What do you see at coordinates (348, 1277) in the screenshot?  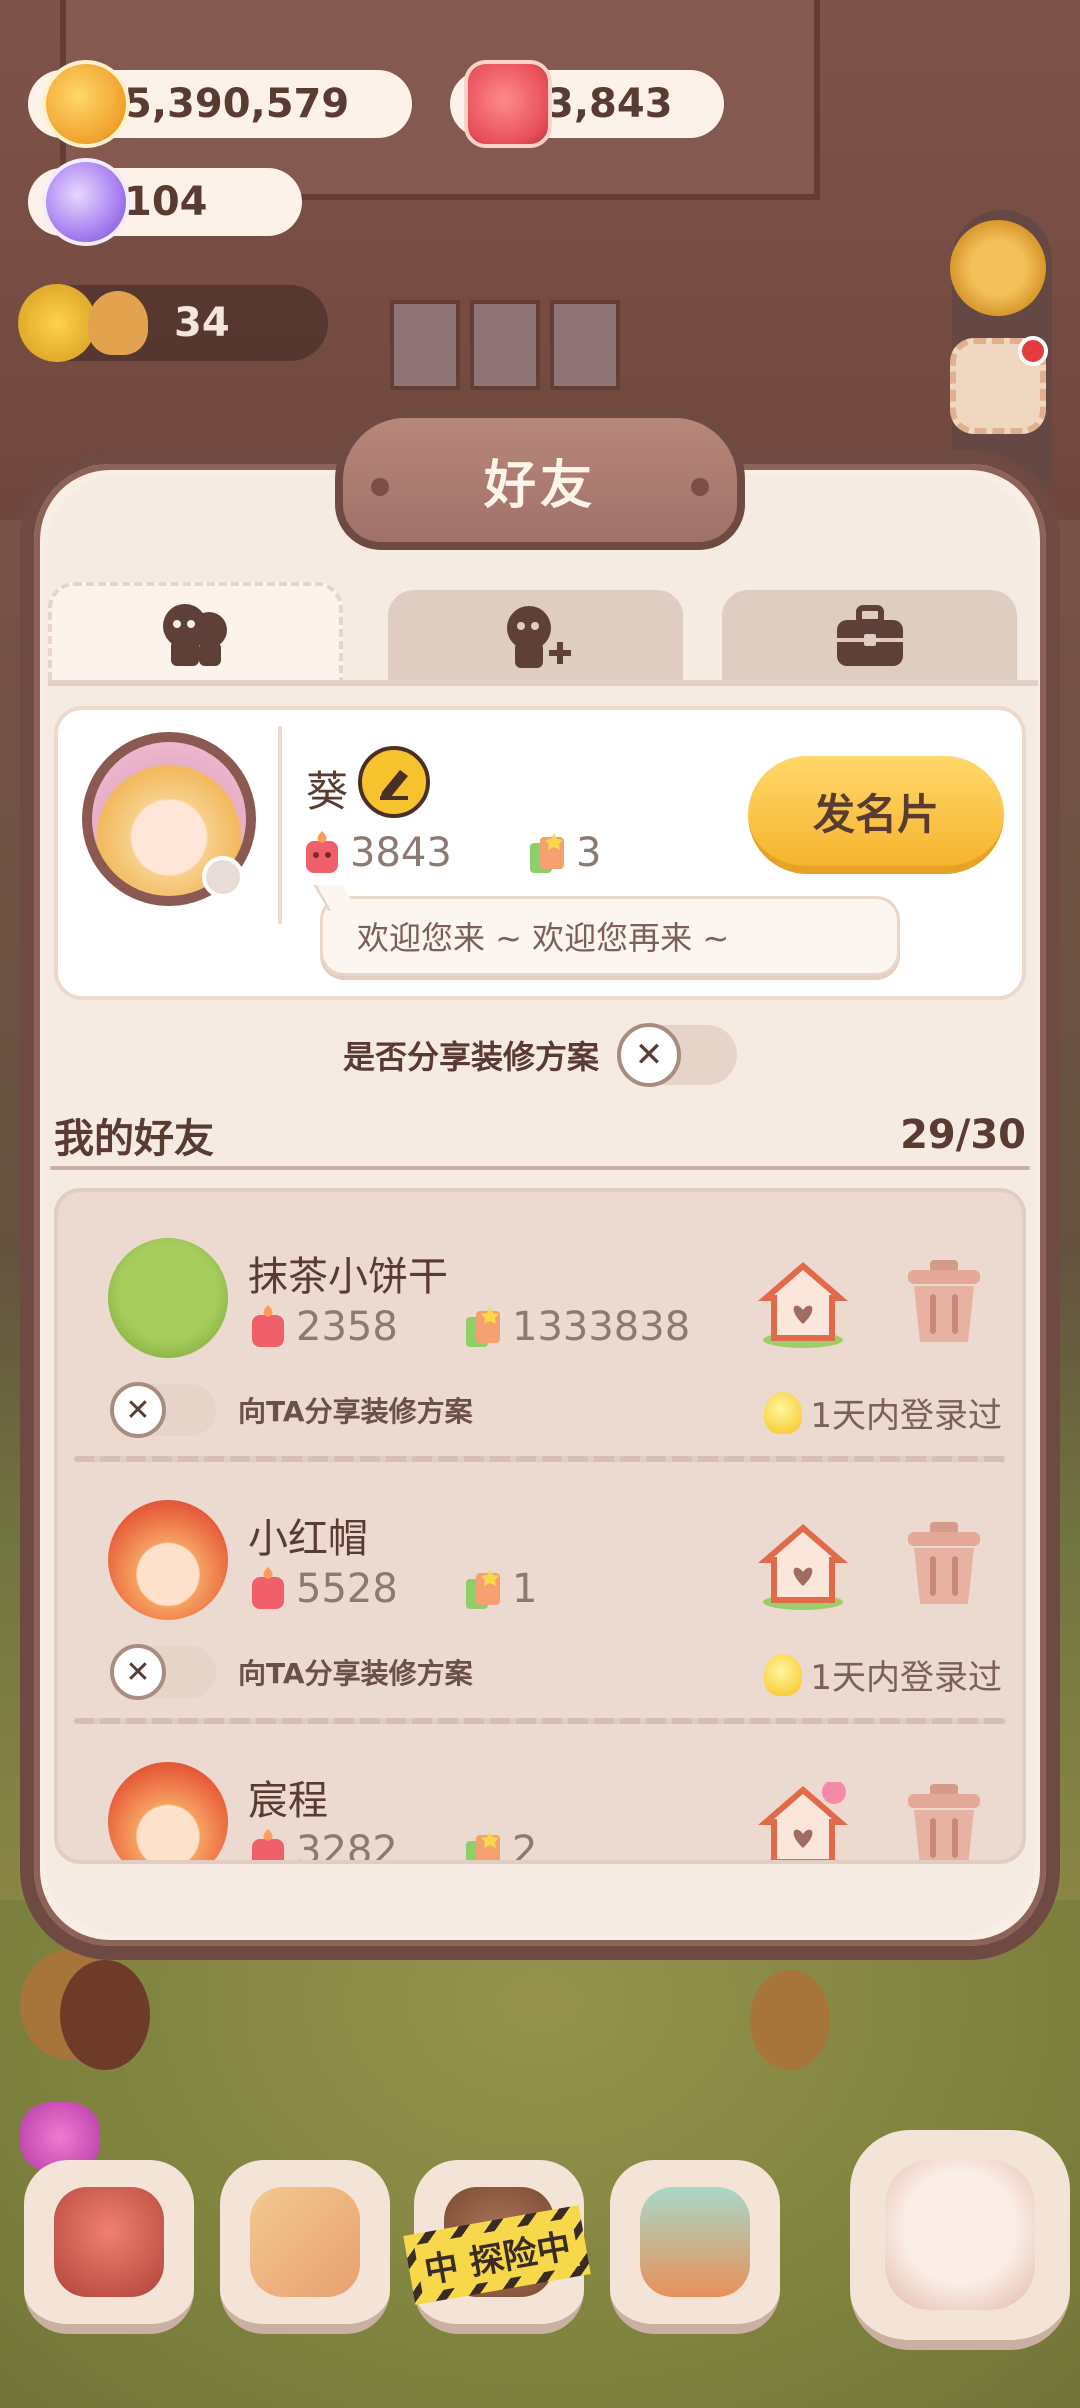 I see `friend-name: 抹茶小饼干` at bounding box center [348, 1277].